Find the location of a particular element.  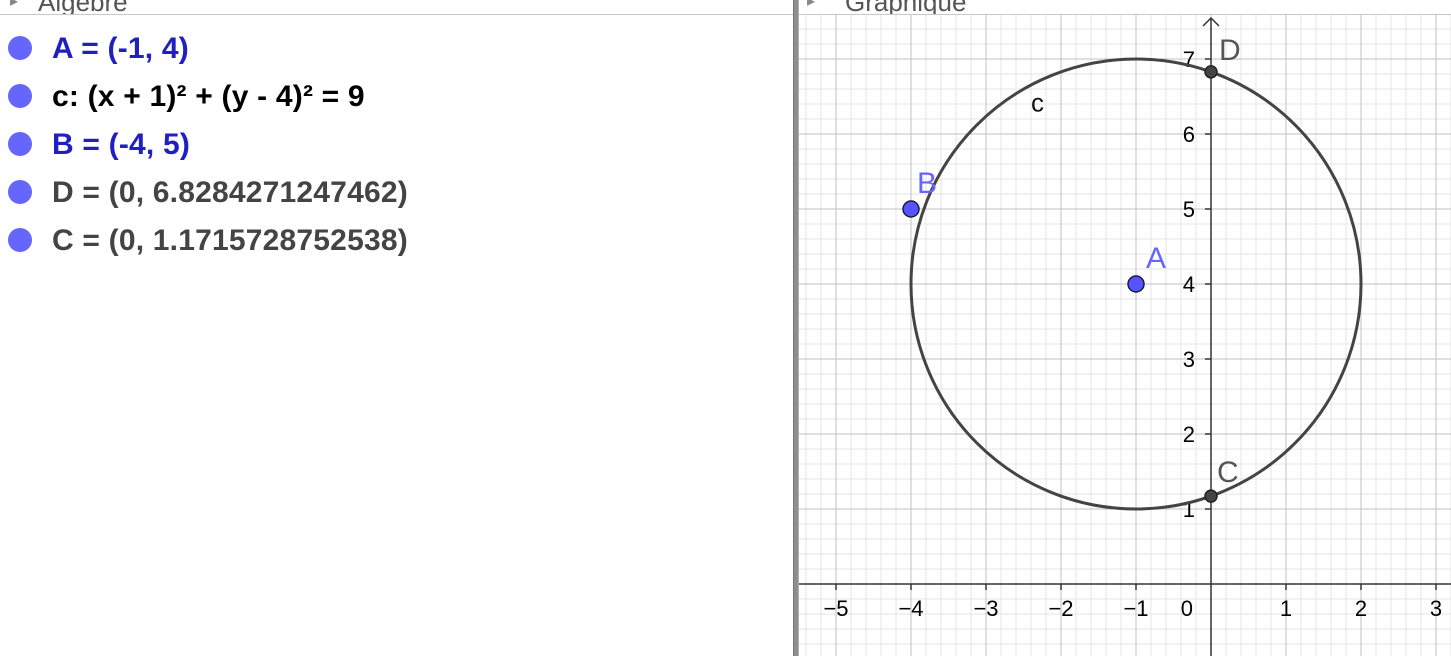

point-d is located at coordinates (1211, 72).